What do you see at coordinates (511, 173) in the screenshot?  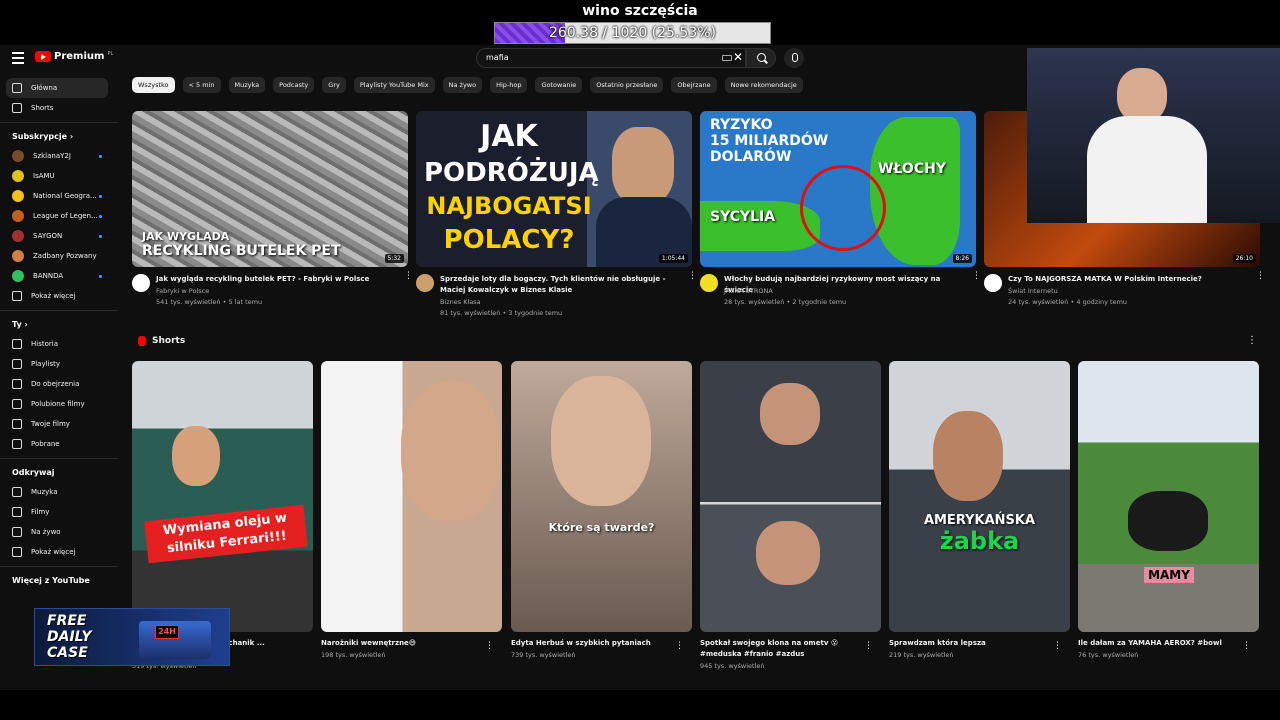 I see `thumbnail-text: PODRÓŻUJĄ` at bounding box center [511, 173].